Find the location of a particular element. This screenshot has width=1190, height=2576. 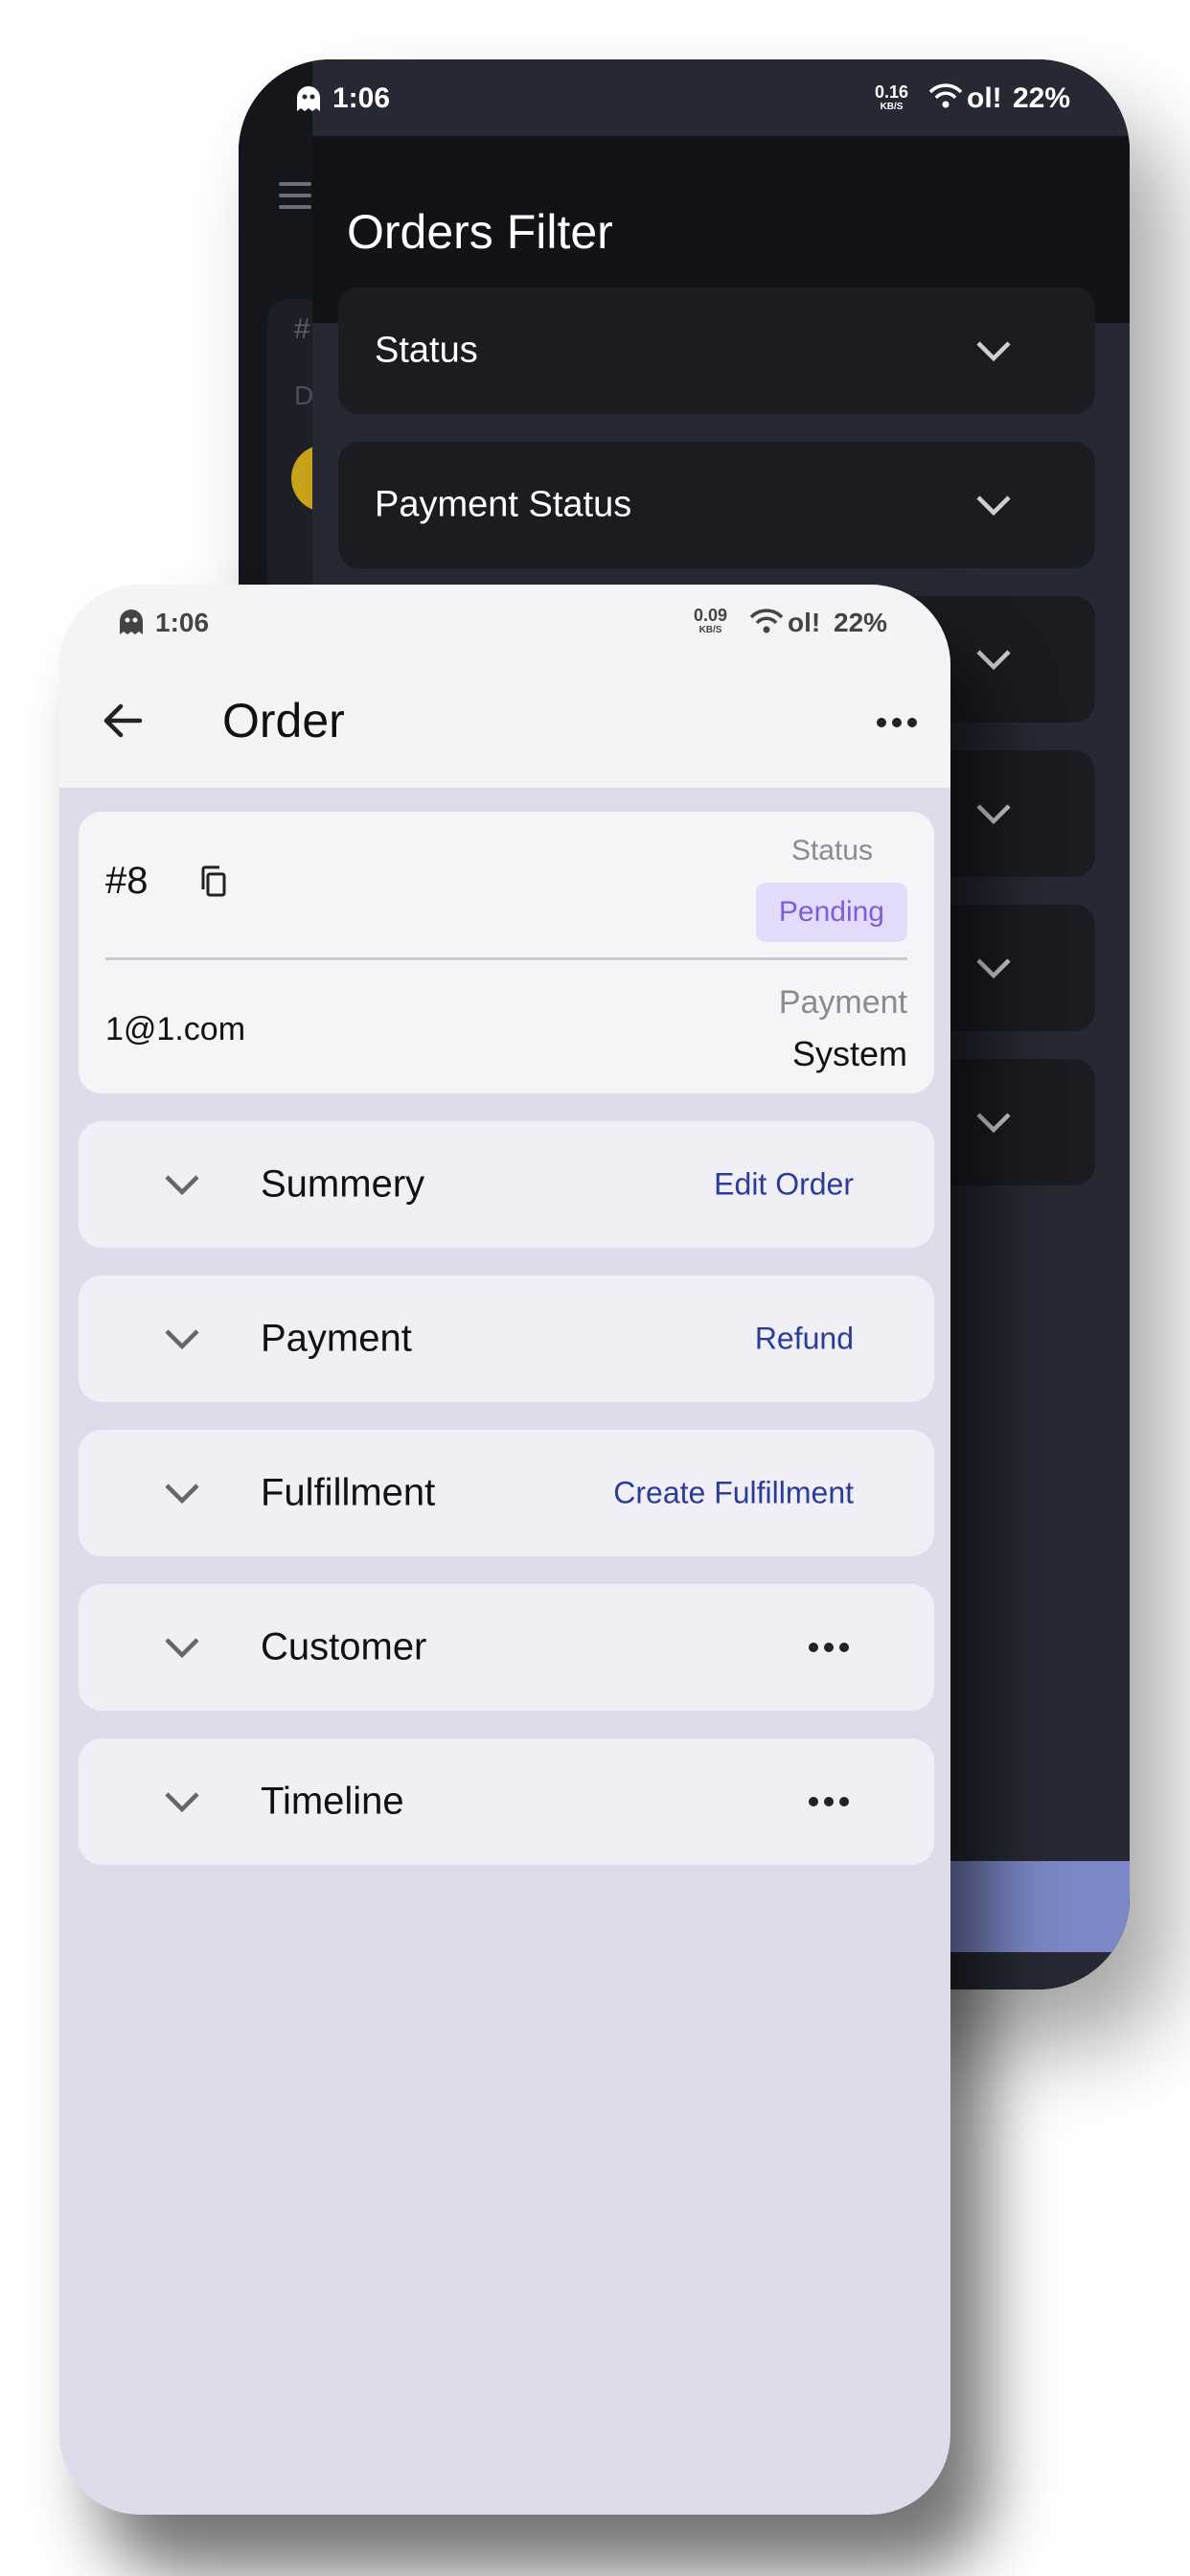

status-bar: 1:06 0.09 KB/S ol! 22% is located at coordinates (505, 623).